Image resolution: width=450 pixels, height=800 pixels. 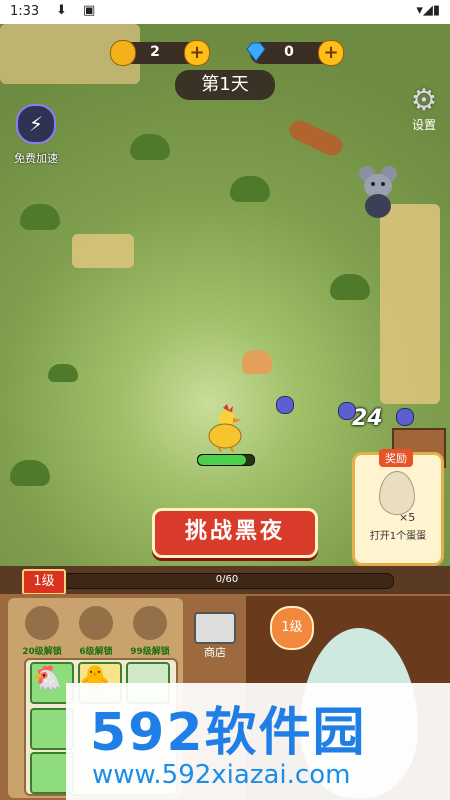 What do you see at coordinates (25, 11) in the screenshot?
I see `status-time: 1:33` at bounding box center [25, 11].